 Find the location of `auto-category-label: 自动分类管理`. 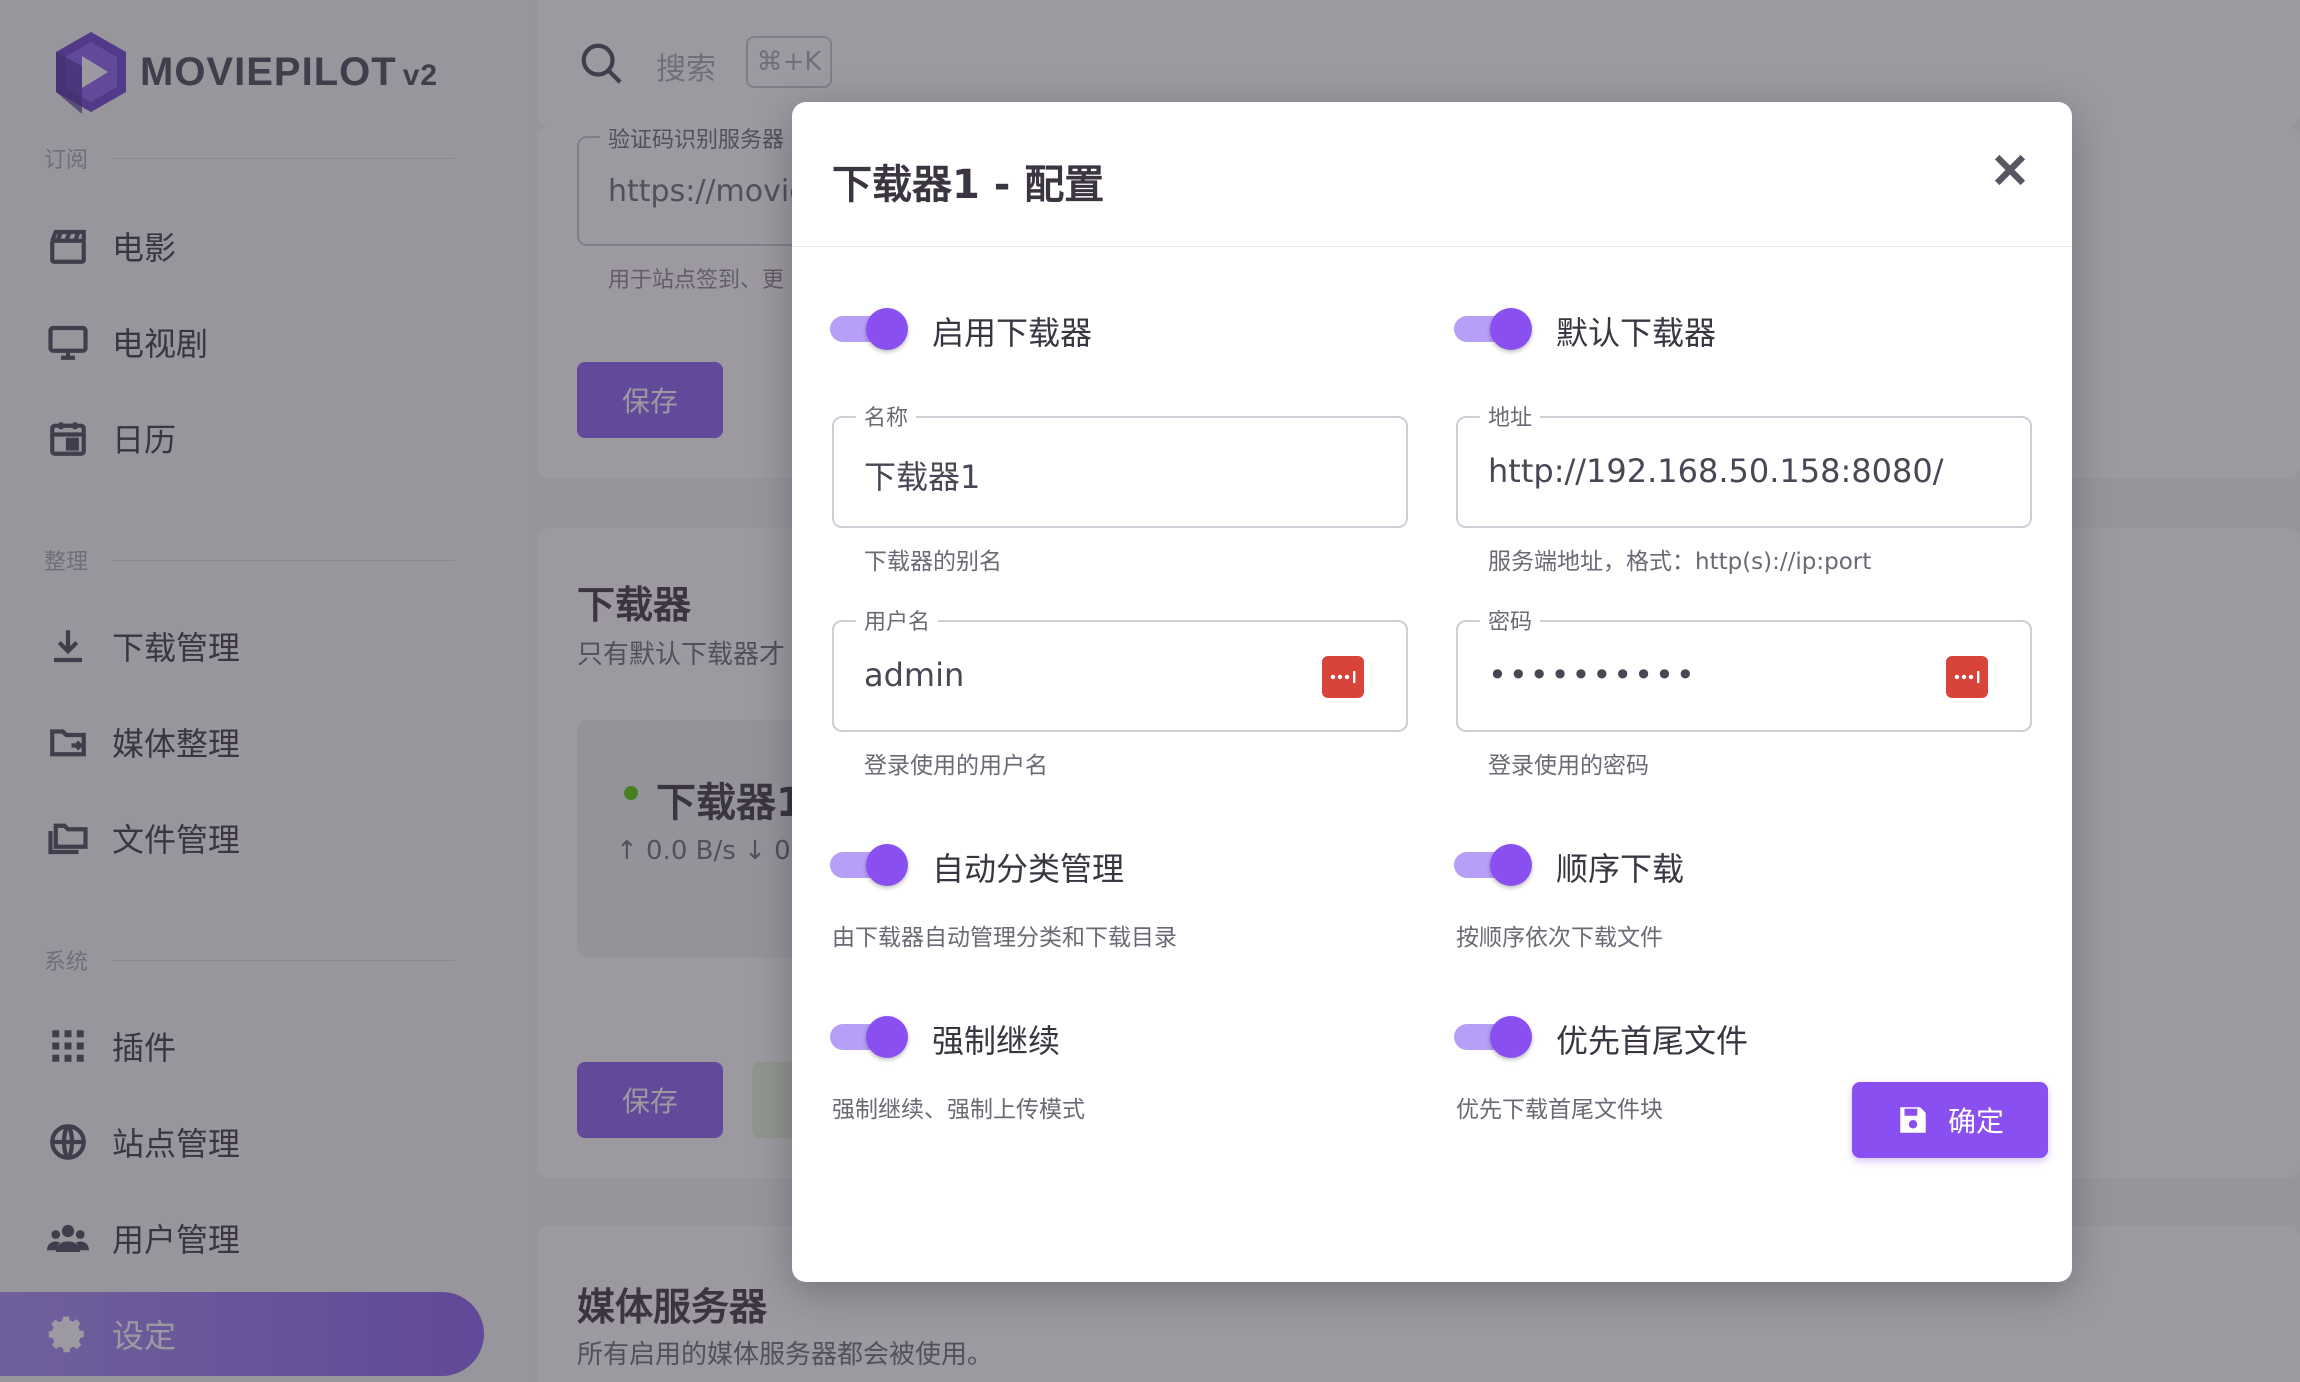

auto-category-label: 自动分类管理 is located at coordinates (1028, 869).